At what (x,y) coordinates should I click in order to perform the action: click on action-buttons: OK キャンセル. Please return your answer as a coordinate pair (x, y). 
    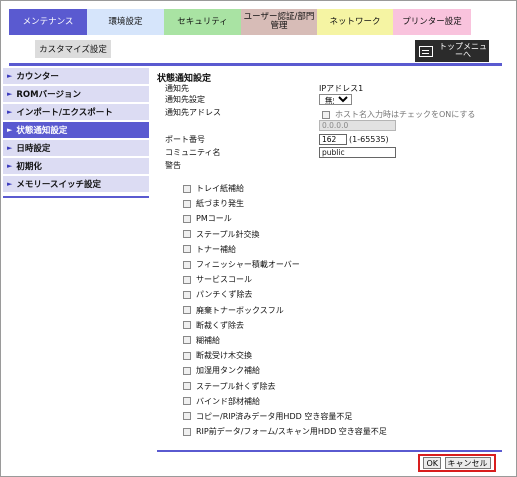
    Looking at the image, I should click on (457, 463).